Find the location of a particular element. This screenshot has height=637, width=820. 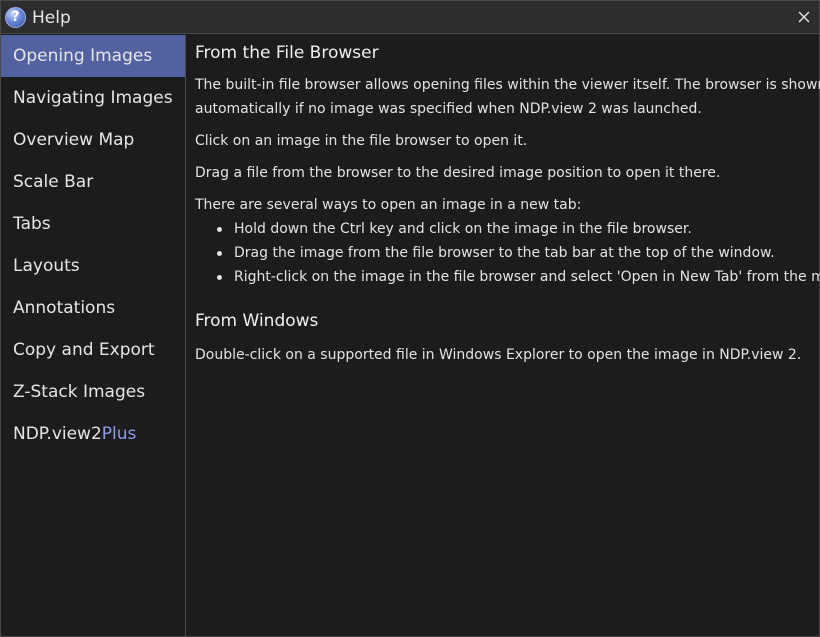

section-heading-file-browser: From the File Browser is located at coordinates (287, 53).